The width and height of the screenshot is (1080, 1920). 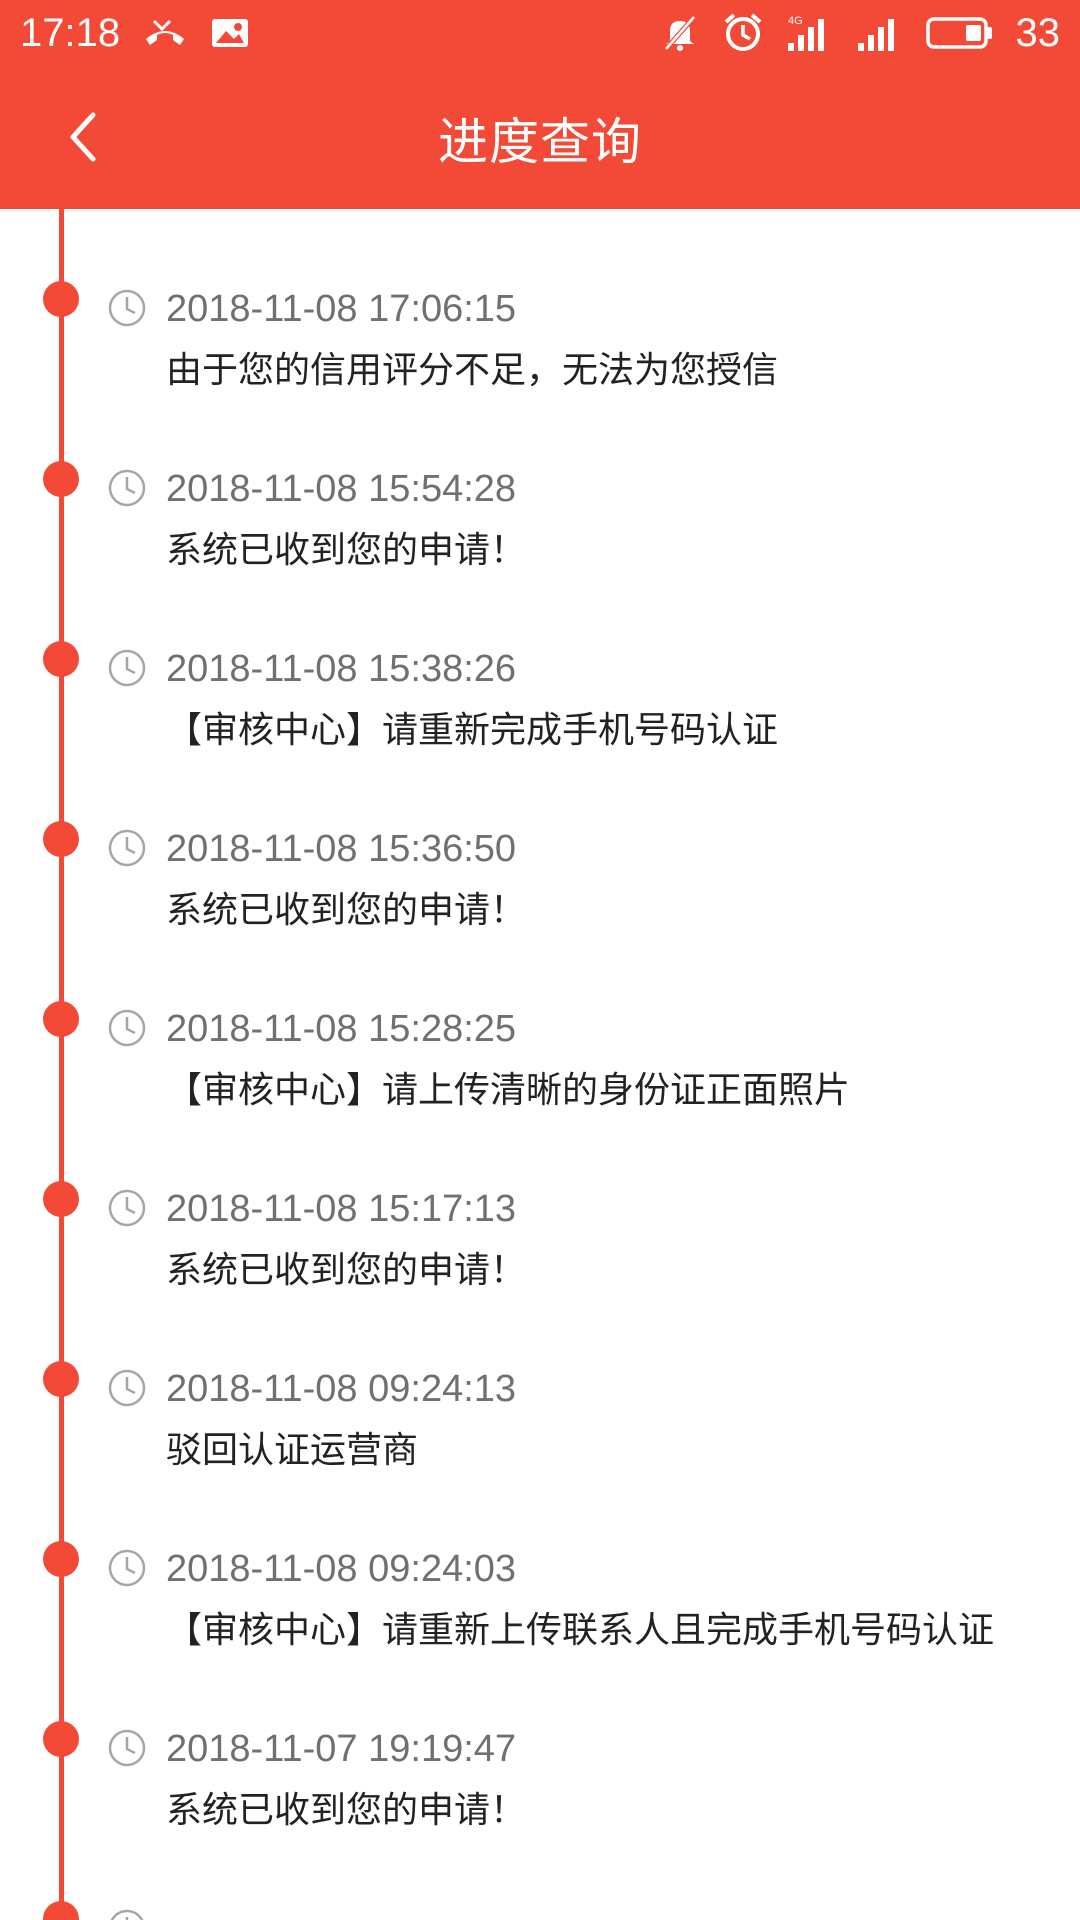 I want to click on entry-timestamp: 2018-11-08 15:28:25, so click(x=341, y=1029).